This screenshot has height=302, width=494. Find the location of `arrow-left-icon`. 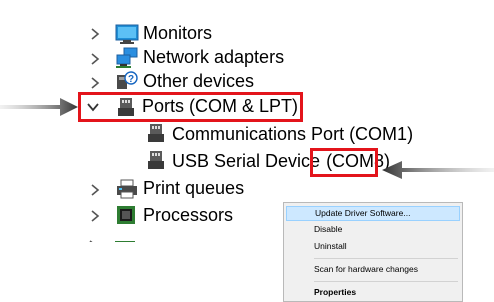

arrow-left-icon is located at coordinates (437, 170).